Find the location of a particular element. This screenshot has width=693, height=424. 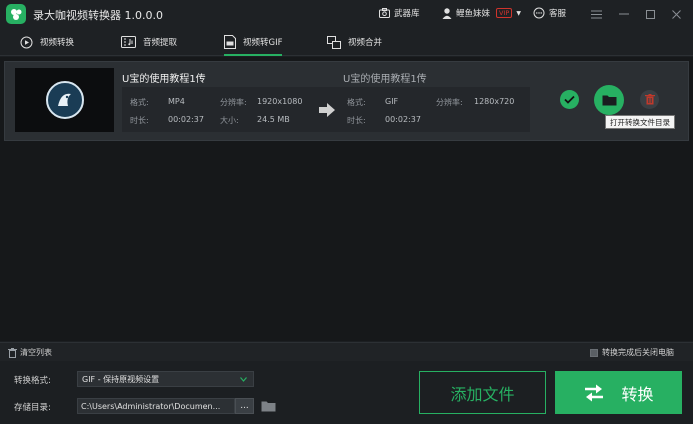

output-file-name: U宝的使用教程1传 is located at coordinates (385, 79).